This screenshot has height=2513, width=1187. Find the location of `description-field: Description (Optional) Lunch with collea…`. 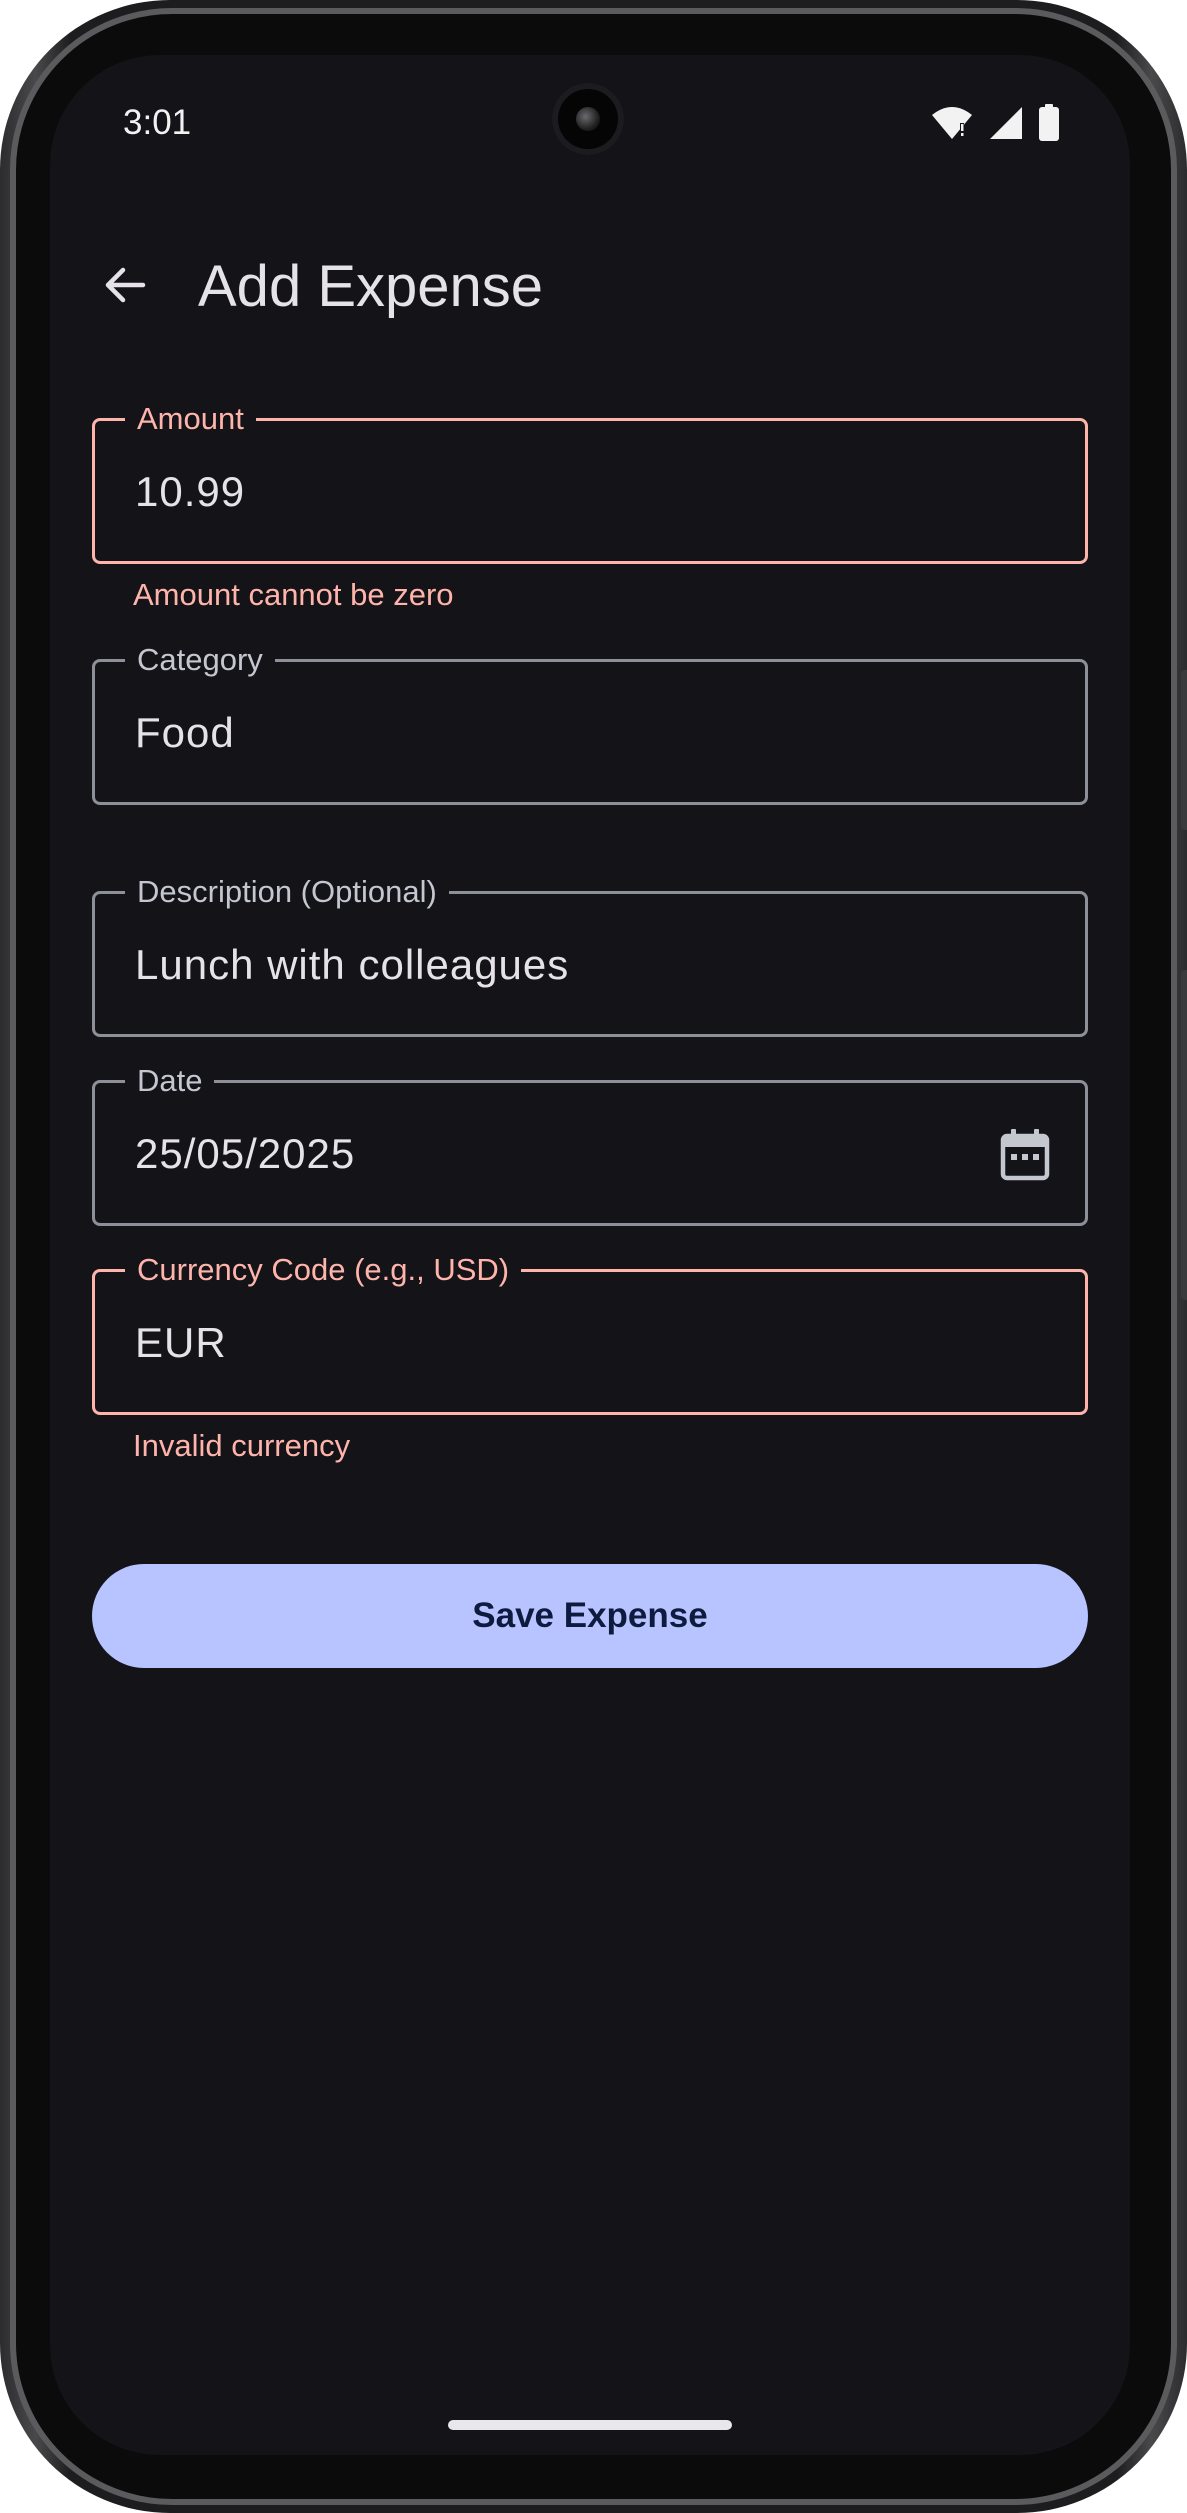

description-field: Description (Optional) Lunch with collea… is located at coordinates (590, 956).